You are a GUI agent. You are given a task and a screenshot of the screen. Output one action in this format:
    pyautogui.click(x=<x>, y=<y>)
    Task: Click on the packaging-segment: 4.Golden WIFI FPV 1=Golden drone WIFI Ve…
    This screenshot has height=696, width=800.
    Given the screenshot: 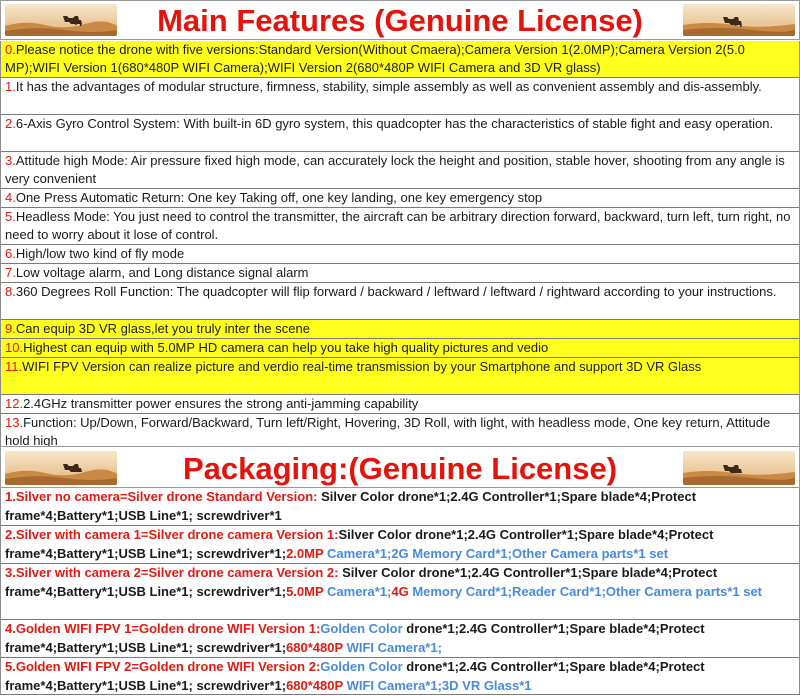 What is the action you would take?
    pyautogui.click(x=163, y=628)
    